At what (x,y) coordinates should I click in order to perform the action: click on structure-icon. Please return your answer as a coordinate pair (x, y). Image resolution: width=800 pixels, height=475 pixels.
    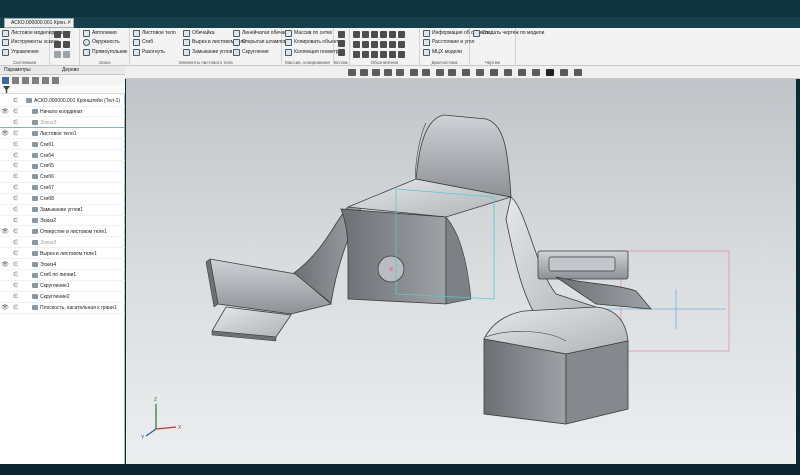
    Looking at the image, I should click on (25, 80).